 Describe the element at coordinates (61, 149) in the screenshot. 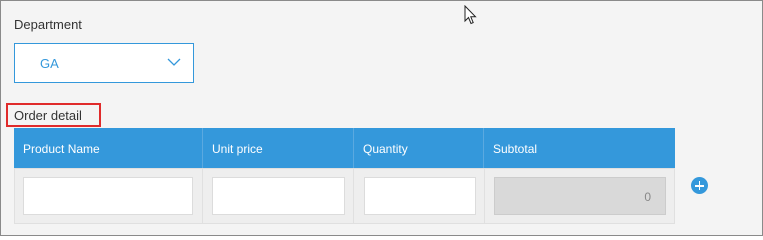

I see `column-header-label: Product Name` at that location.